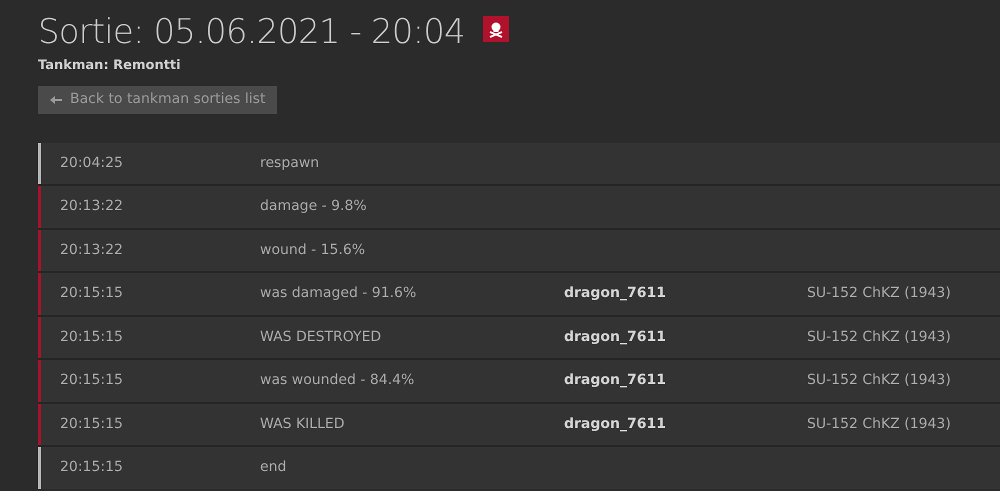 The width and height of the screenshot is (1000, 491). Describe the element at coordinates (158, 100) in the screenshot. I see `back-button: Back to tankman sorties list` at that location.